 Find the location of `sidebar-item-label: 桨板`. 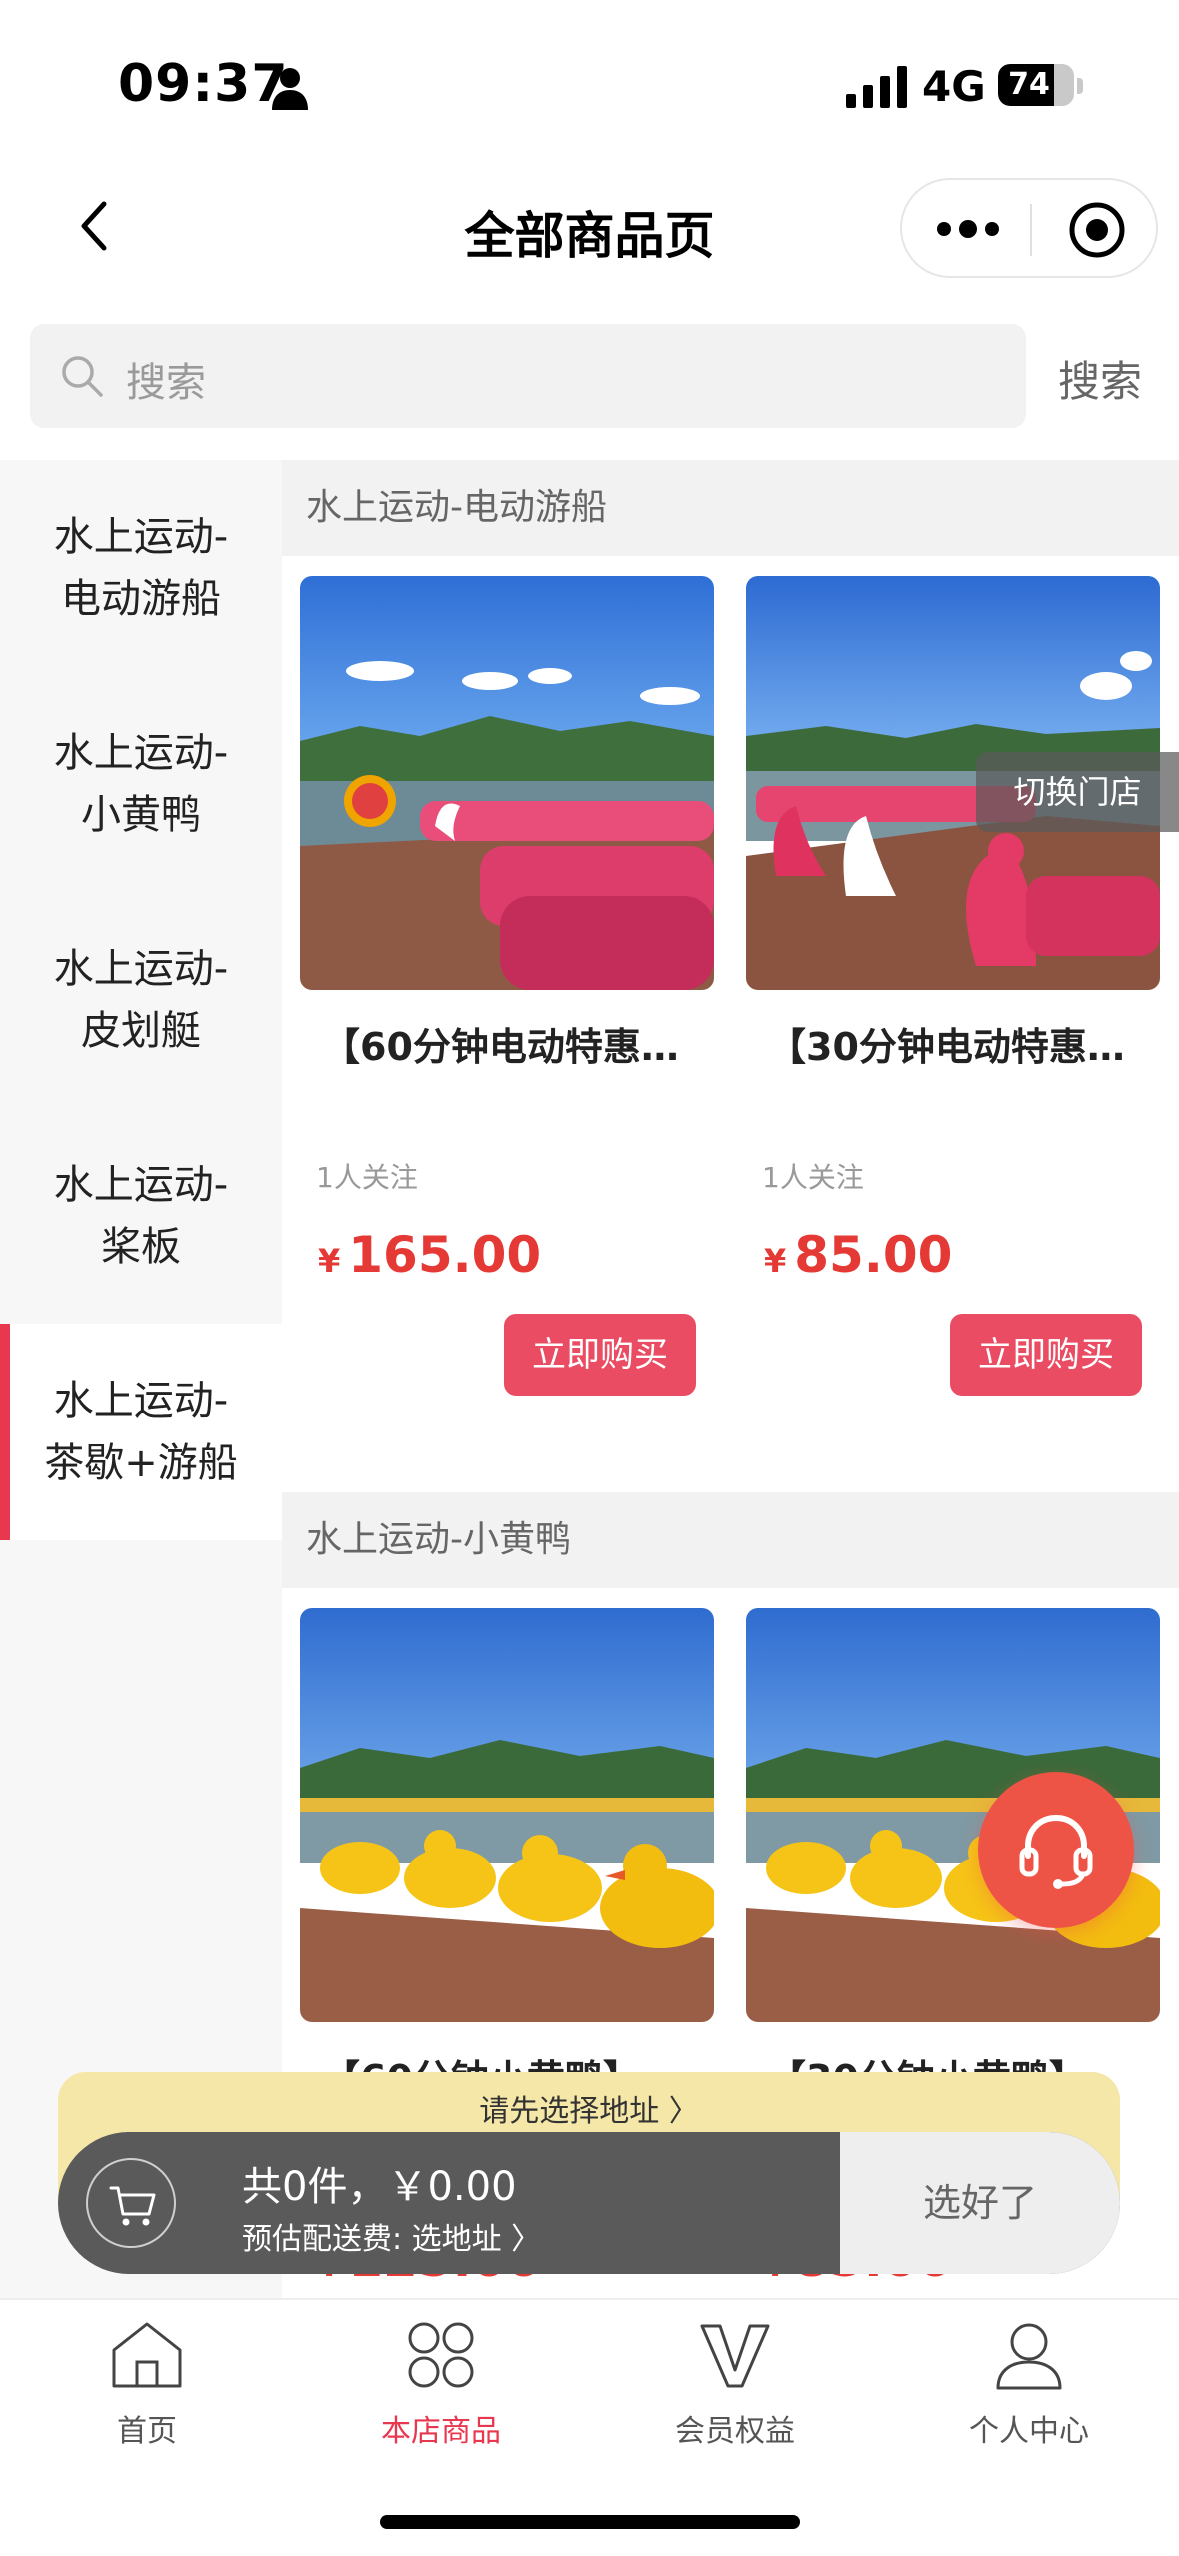

sidebar-item-label: 桨板 is located at coordinates (141, 1247).